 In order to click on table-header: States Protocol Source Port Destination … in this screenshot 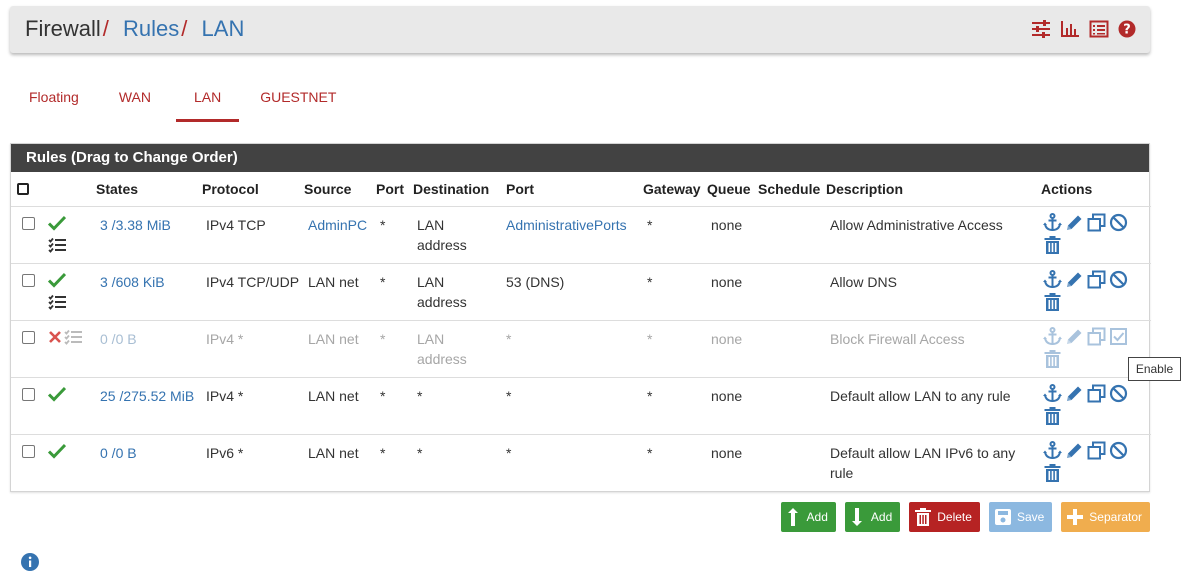, I will do `click(581, 189)`.